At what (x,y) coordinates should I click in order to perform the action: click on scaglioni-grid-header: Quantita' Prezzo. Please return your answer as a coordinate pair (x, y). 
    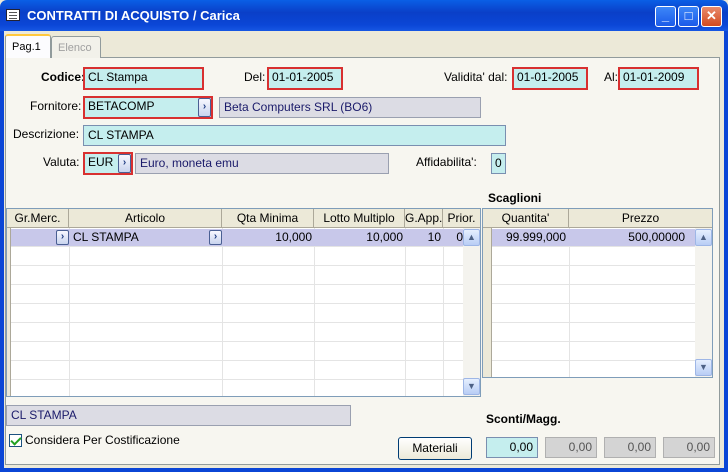
    Looking at the image, I should click on (597, 218).